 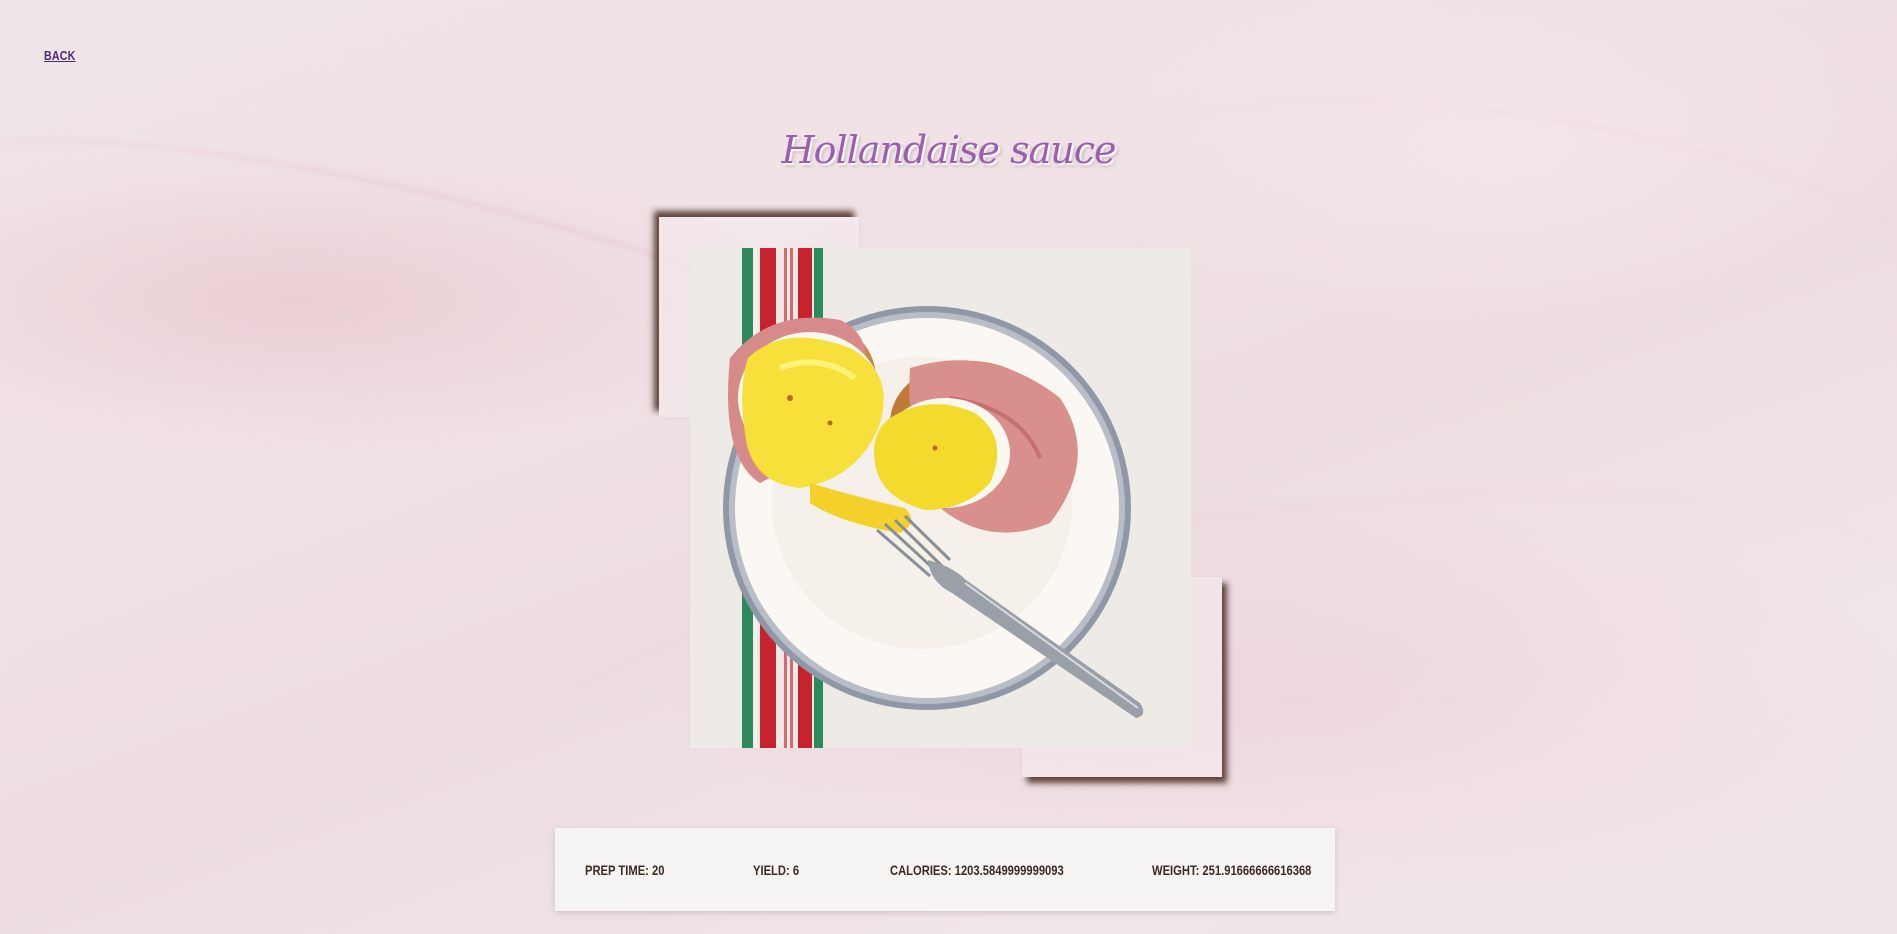 What do you see at coordinates (618, 870) in the screenshot?
I see `prep-time-label: PREP TIME` at bounding box center [618, 870].